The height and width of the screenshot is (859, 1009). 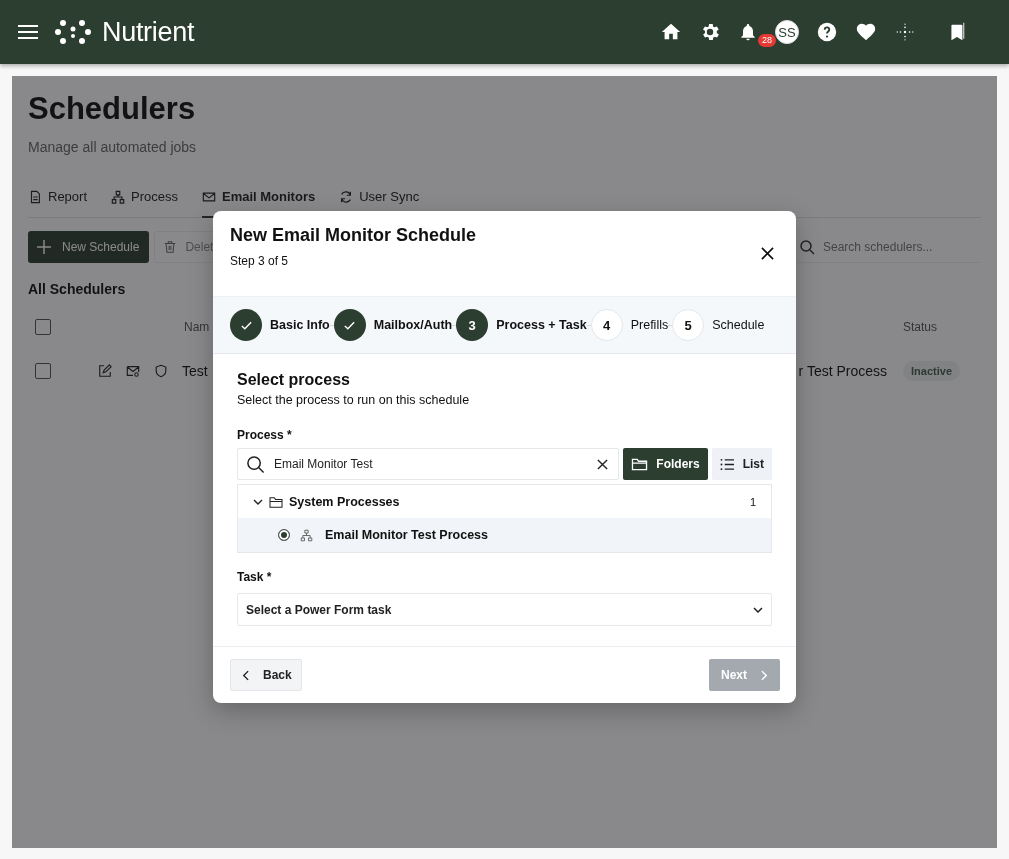 What do you see at coordinates (428, 464) in the screenshot?
I see `process-search-field: Email Monitor Test` at bounding box center [428, 464].